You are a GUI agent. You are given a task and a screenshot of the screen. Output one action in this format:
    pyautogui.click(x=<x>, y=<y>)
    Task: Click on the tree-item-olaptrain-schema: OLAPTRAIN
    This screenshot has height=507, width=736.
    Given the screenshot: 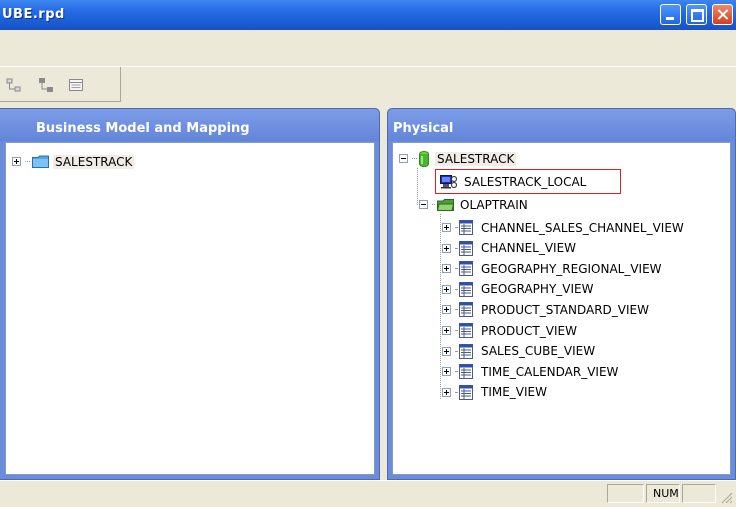 What is the action you would take?
    pyautogui.click(x=474, y=204)
    